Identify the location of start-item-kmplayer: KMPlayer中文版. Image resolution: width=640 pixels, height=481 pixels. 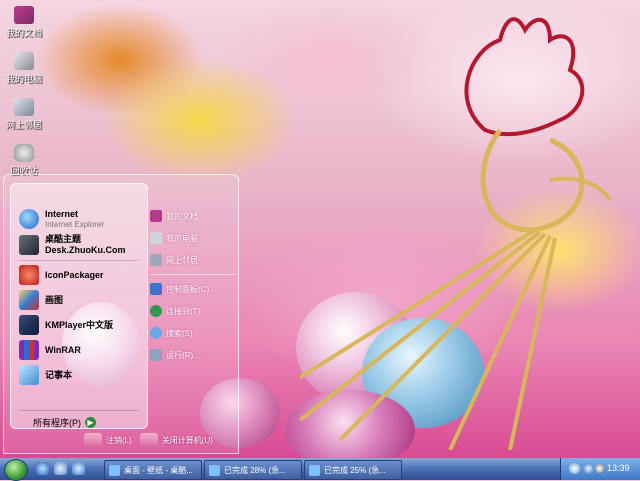
(66, 325).